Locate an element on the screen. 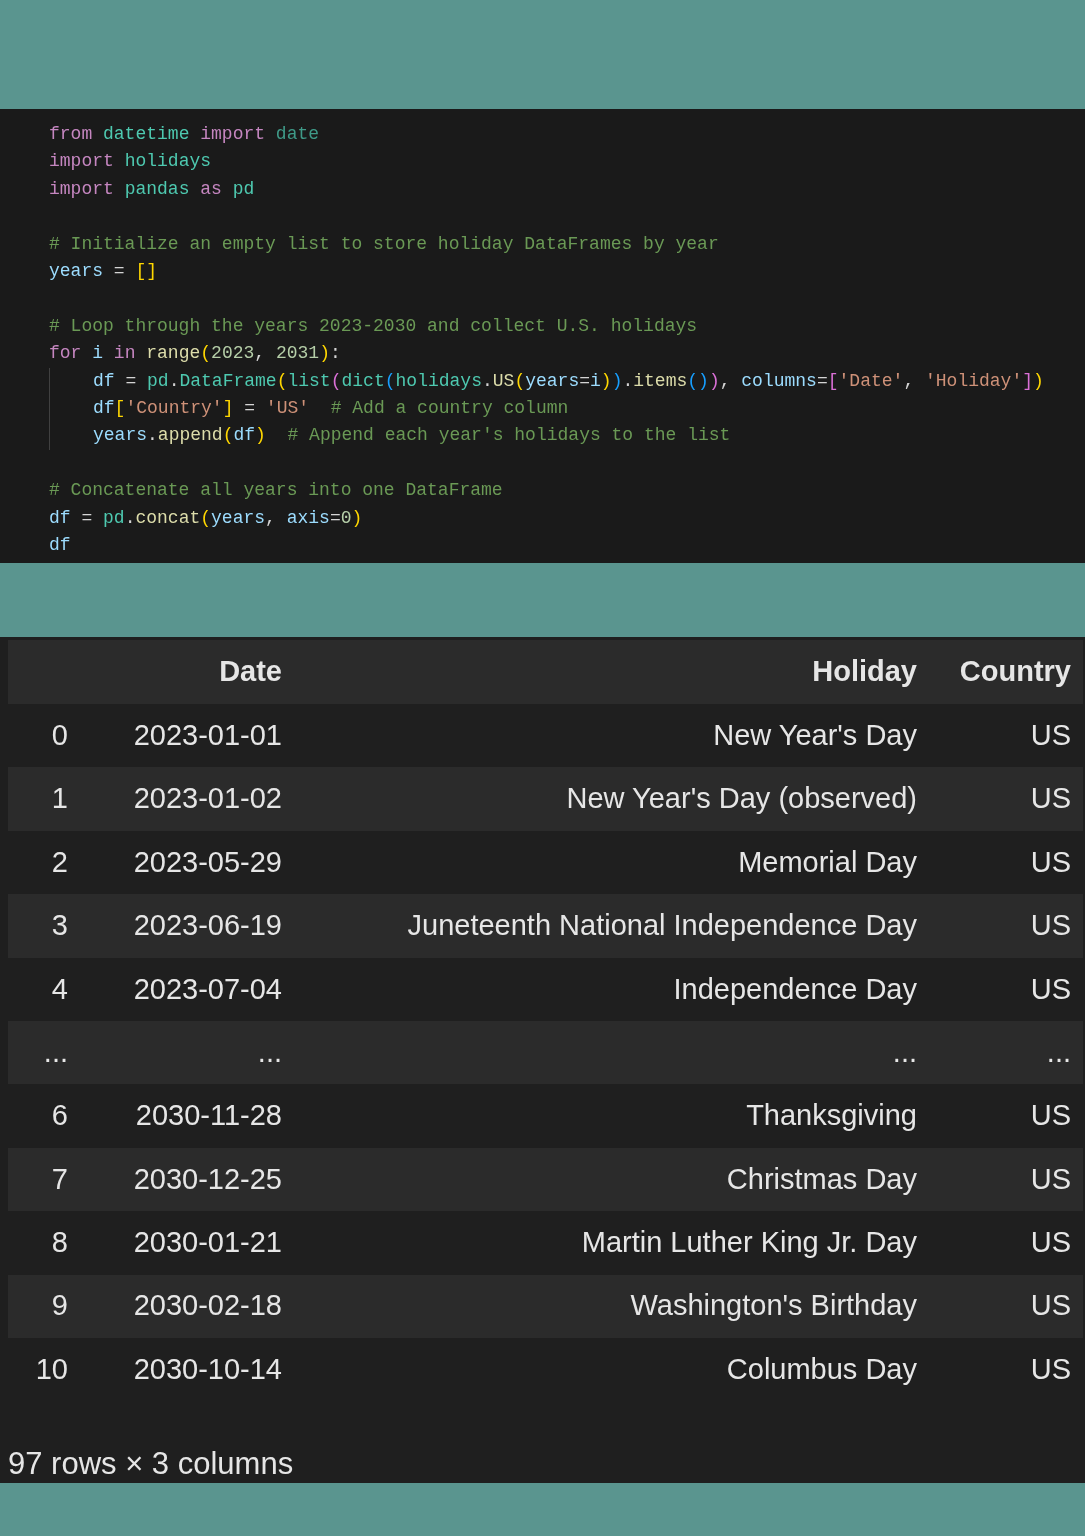 The height and width of the screenshot is (1536, 1085). code-line: df = pd.concat(years, axis=0) is located at coordinates (206, 517).